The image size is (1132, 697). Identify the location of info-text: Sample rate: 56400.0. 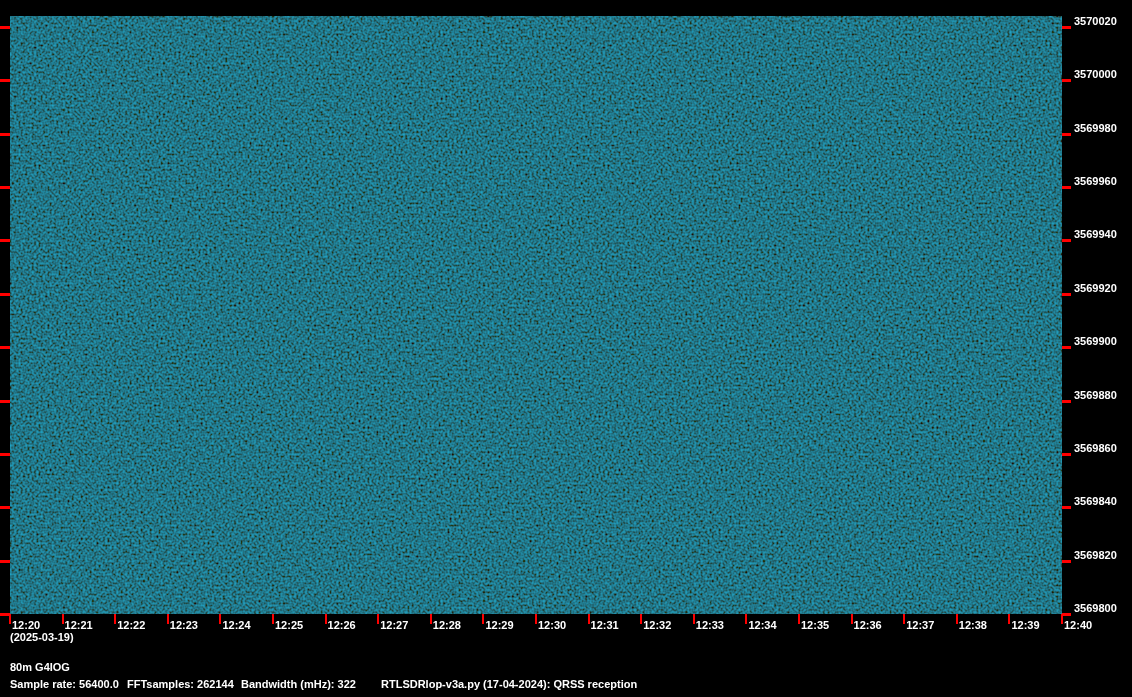
(65, 684).